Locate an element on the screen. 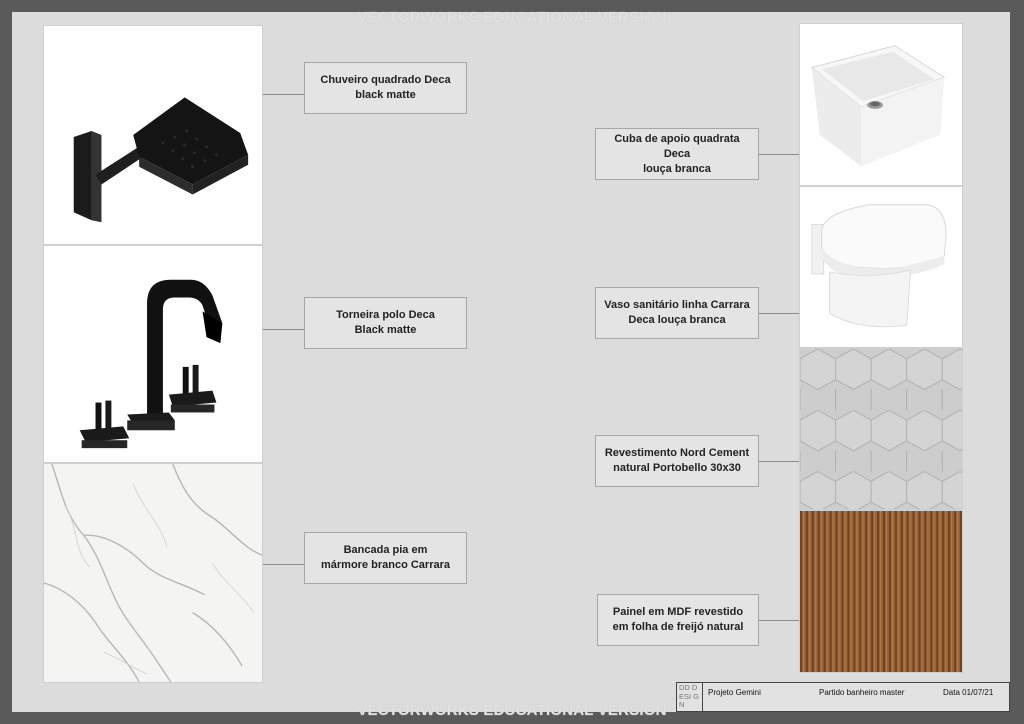 This screenshot has height=724, width=1024. shower-head-image is located at coordinates (153, 135).